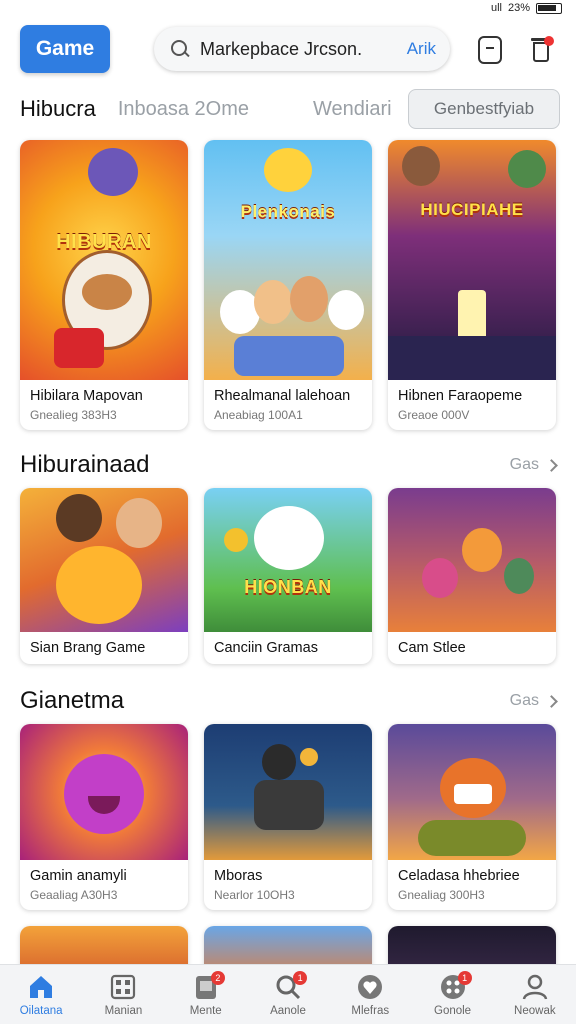  Describe the element at coordinates (78, 876) in the screenshot. I see `card-title: Gamin anamyli` at that location.